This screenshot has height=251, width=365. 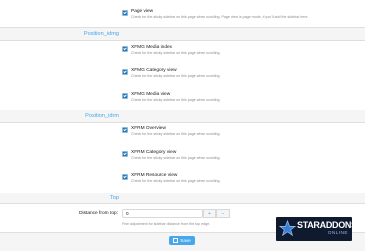 I want to click on section-header-top, so click(x=182, y=198).